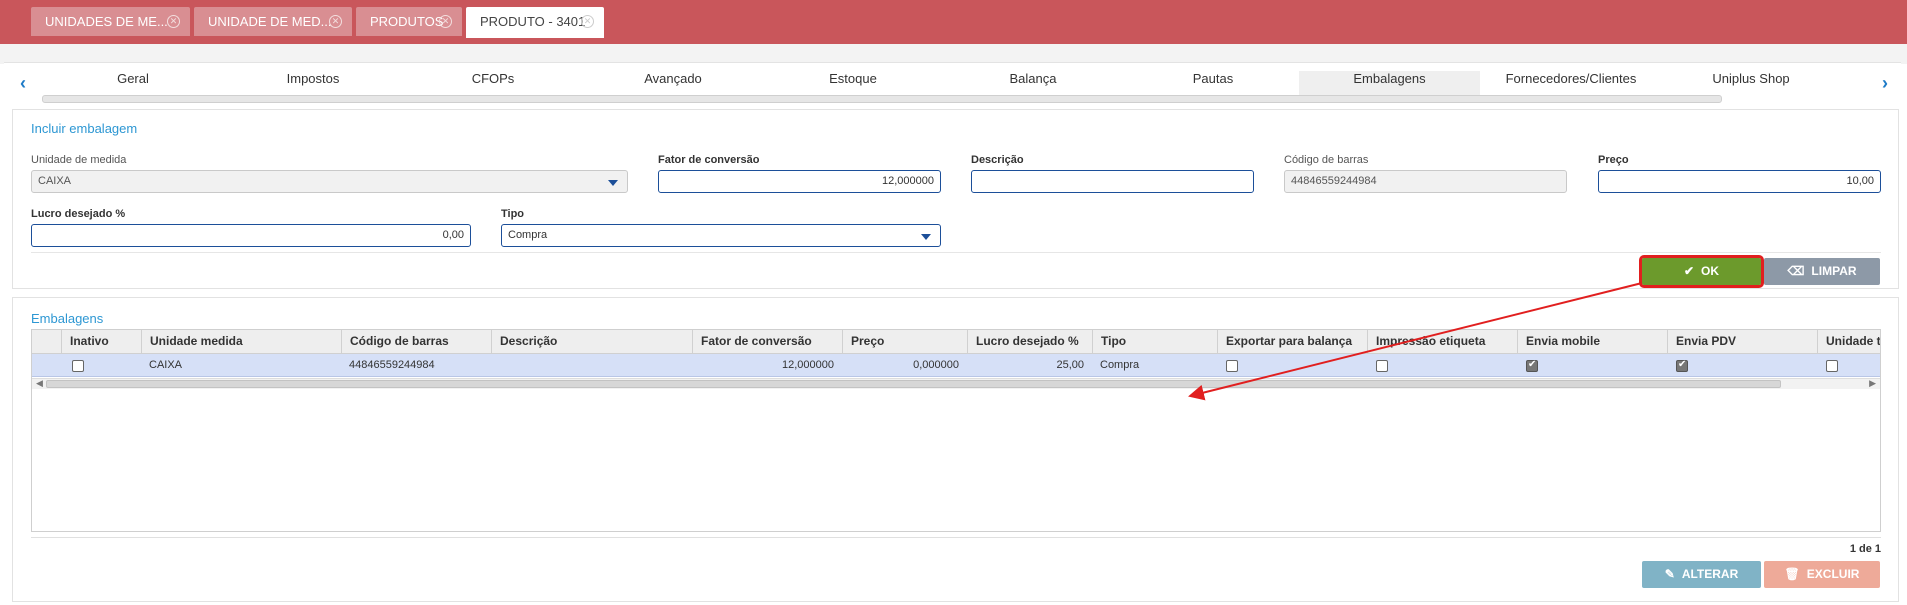 This screenshot has height=605, width=1907. Describe the element at coordinates (1415, 341) in the screenshot. I see `annotation-arrow` at that location.